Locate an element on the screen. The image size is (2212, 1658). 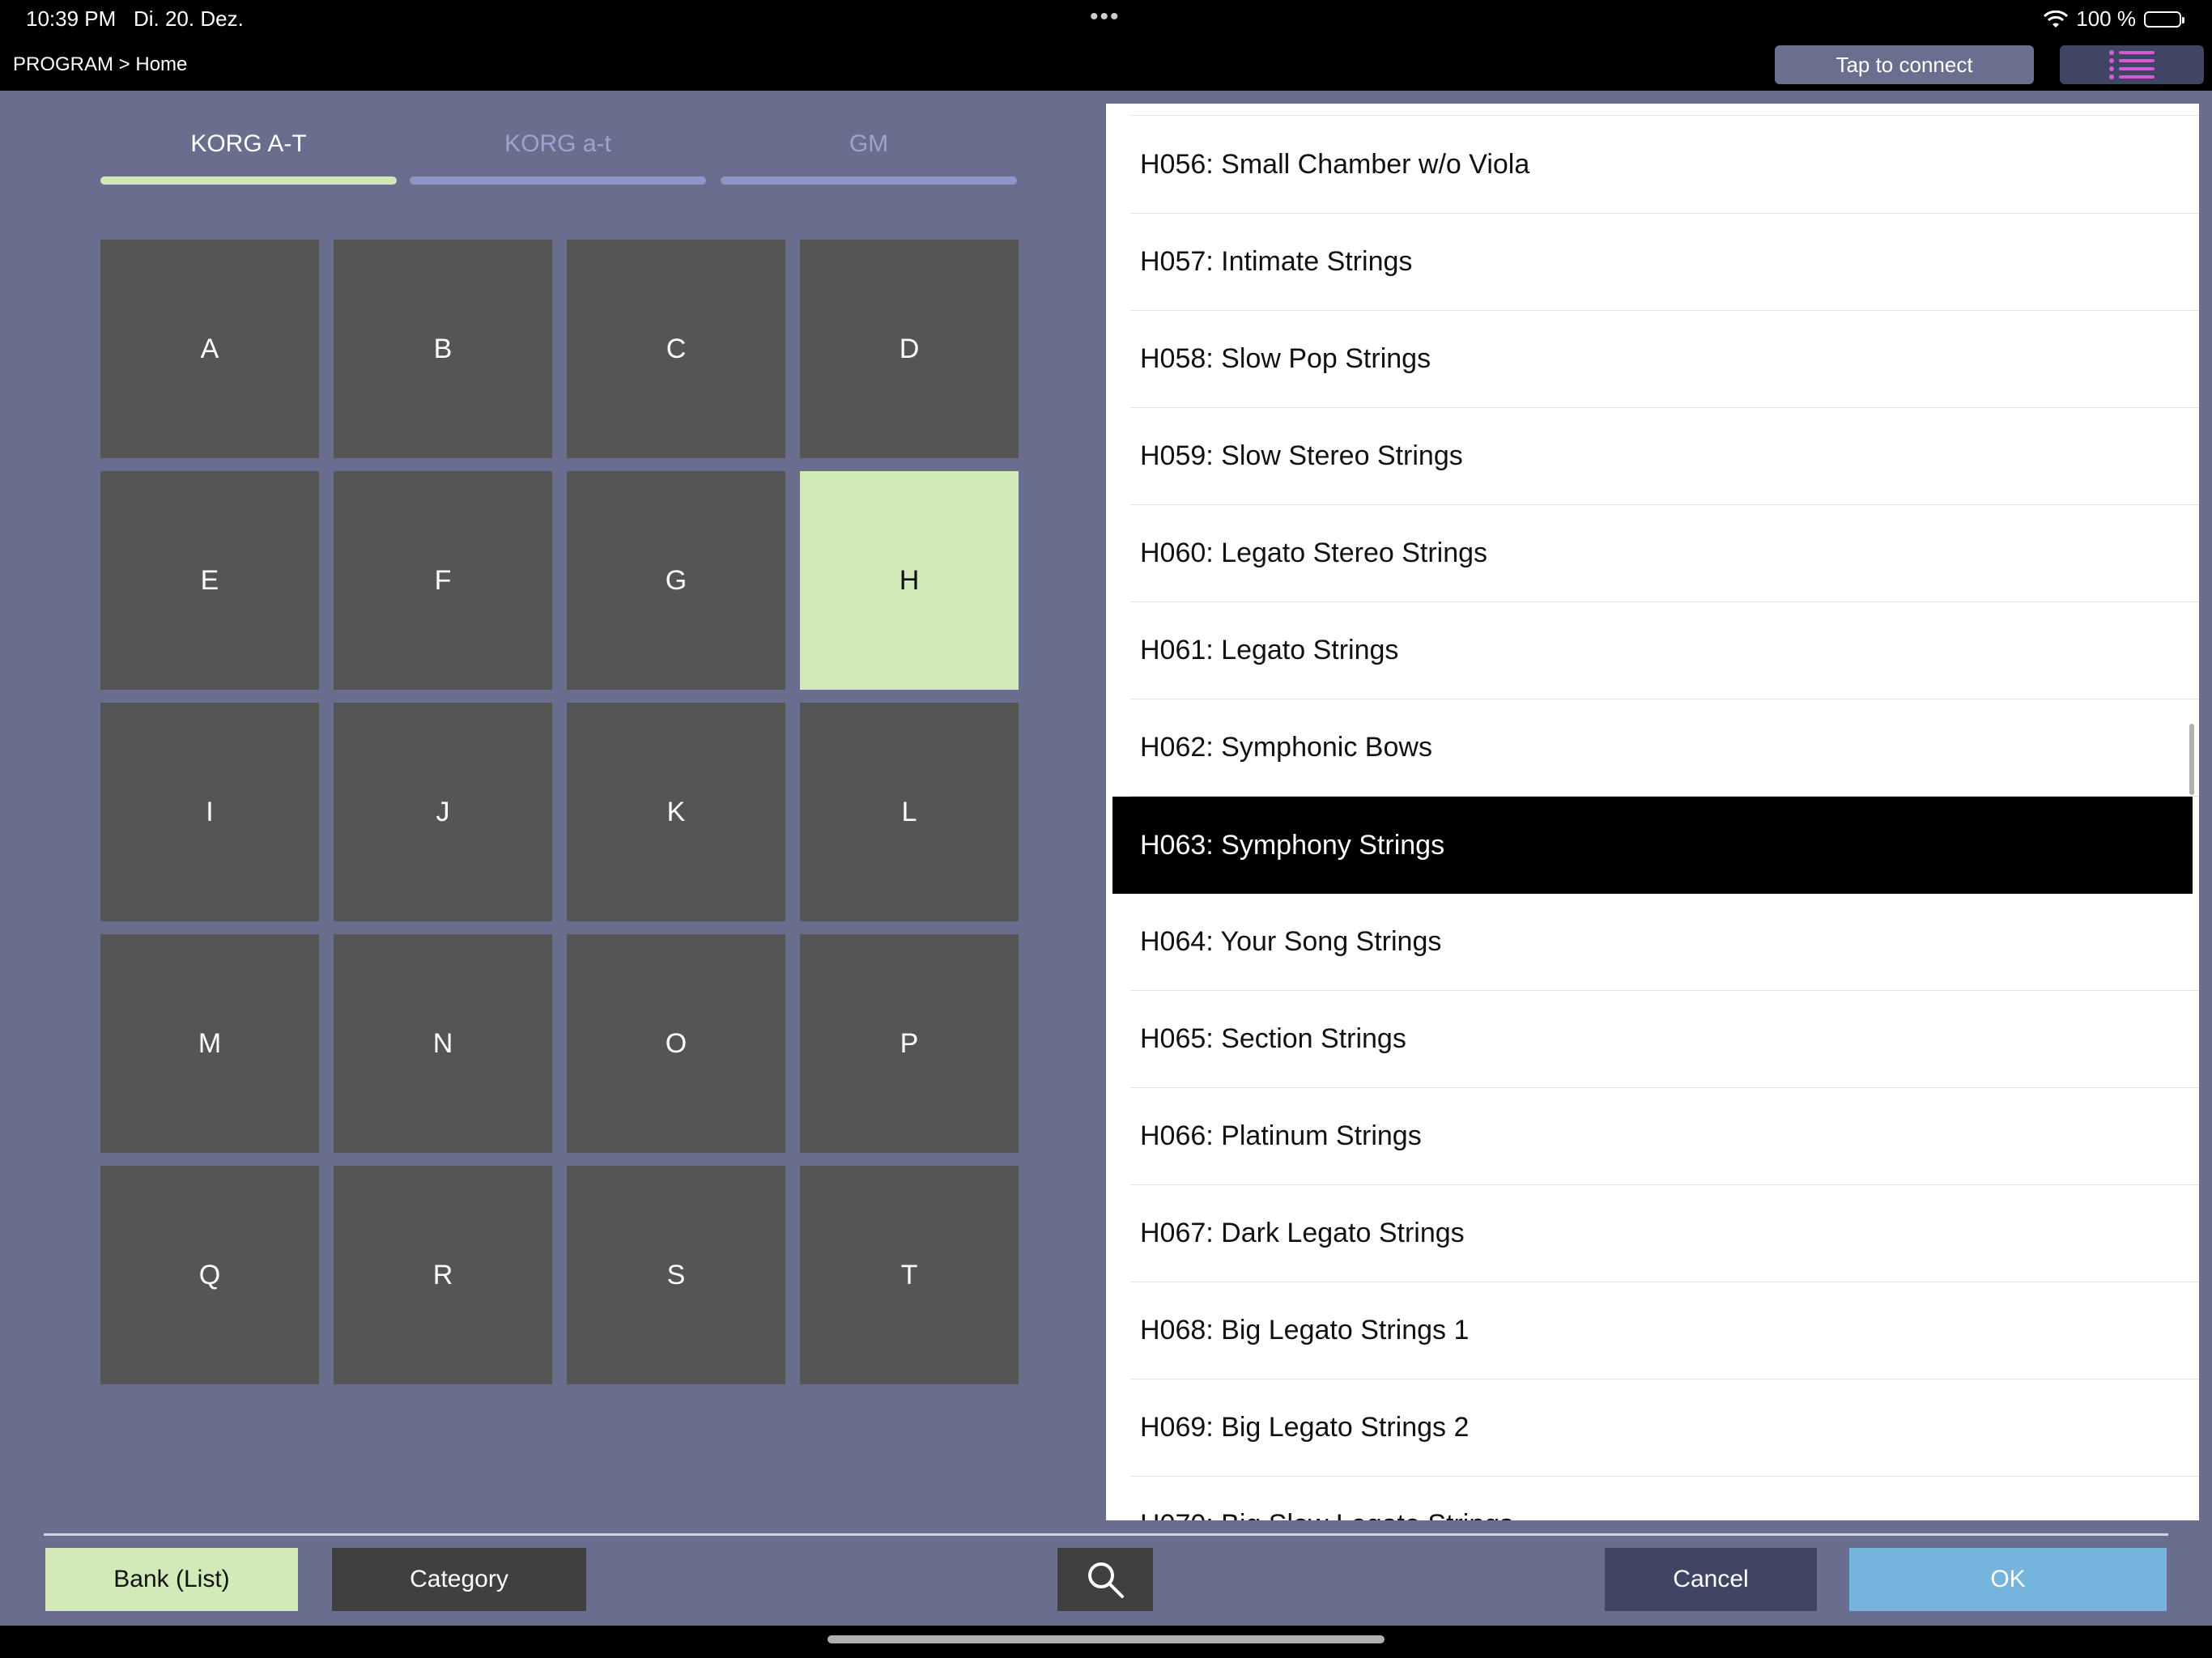
bank-cell-k: K is located at coordinates (676, 812).